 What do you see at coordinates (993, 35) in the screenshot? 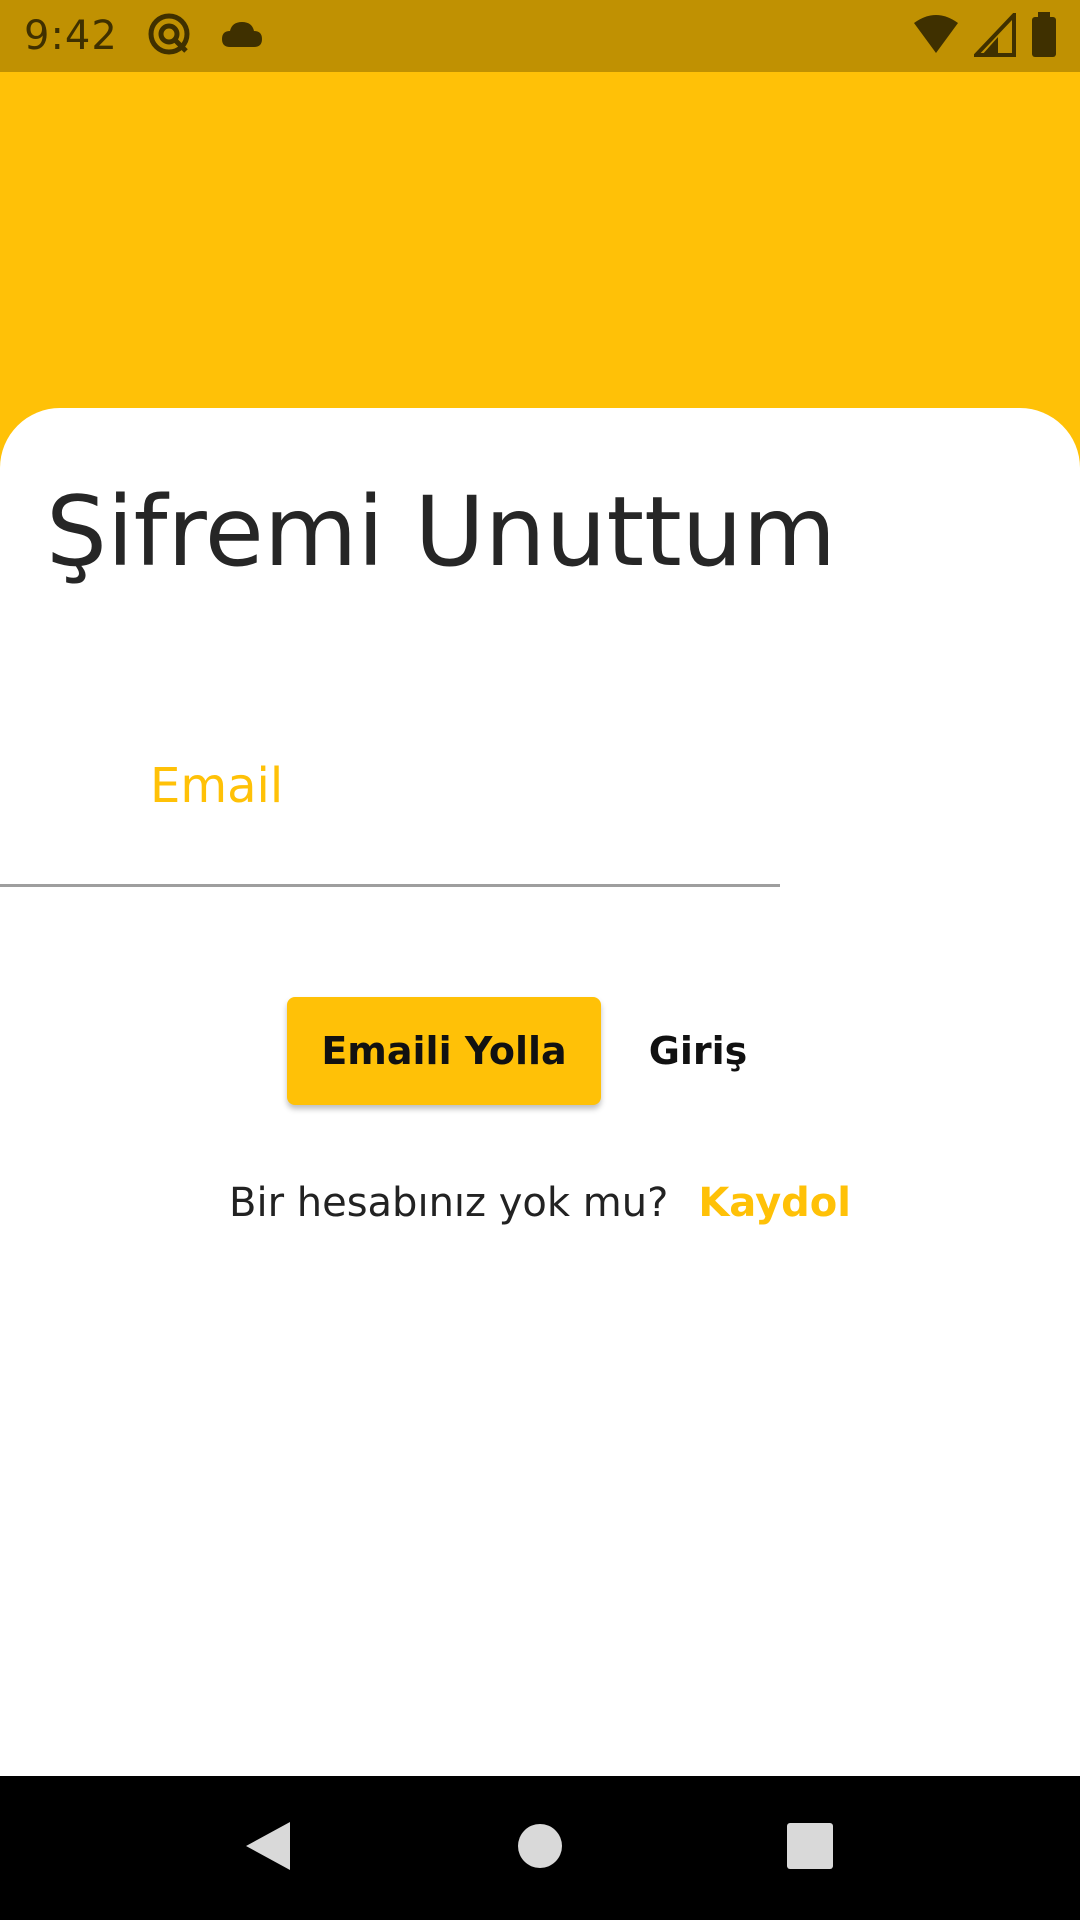
I see `signal-icon` at bounding box center [993, 35].